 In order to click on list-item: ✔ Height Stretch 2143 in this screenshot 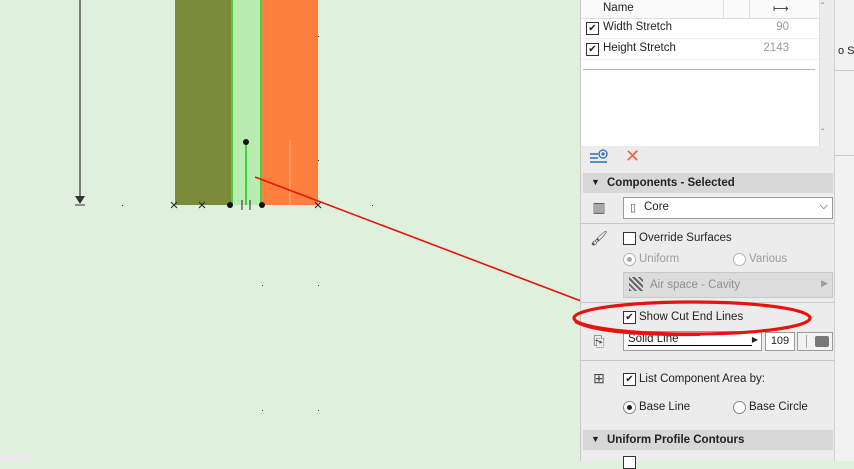, I will do `click(700, 49)`.